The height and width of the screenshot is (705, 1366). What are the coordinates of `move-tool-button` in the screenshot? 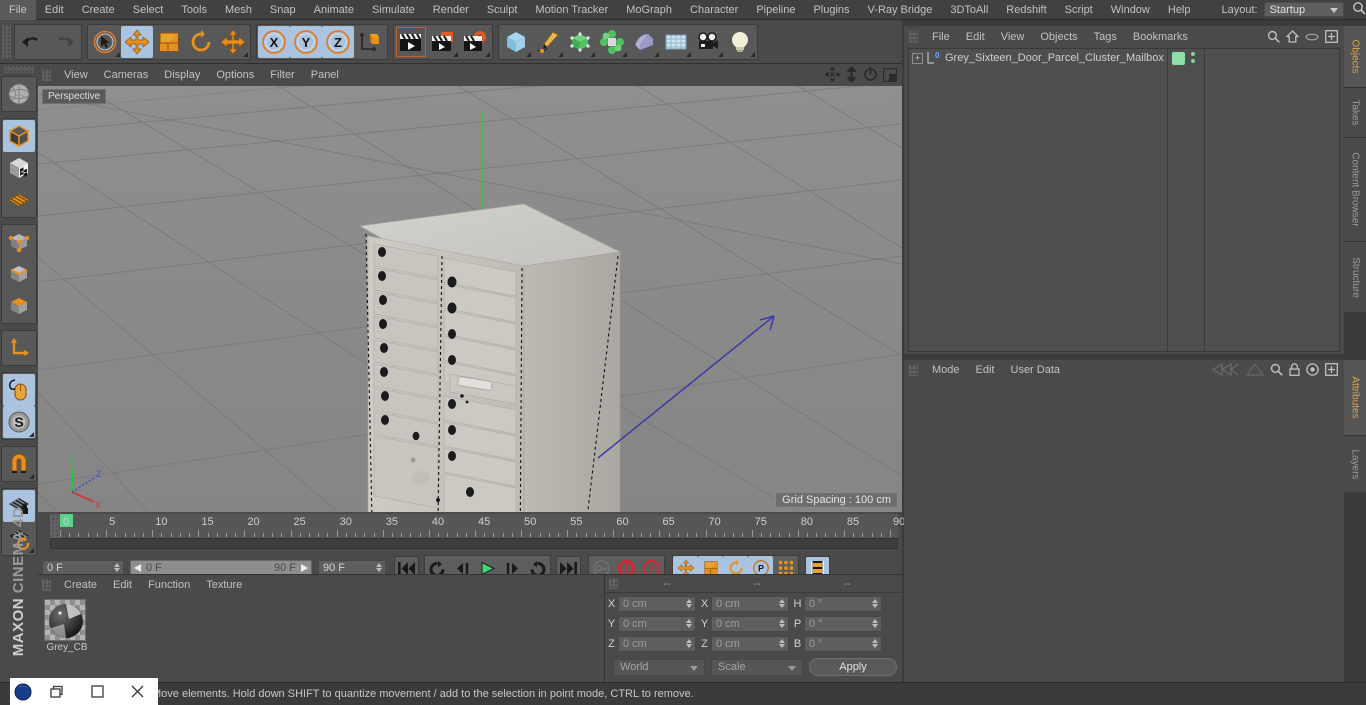 It's located at (137, 41).